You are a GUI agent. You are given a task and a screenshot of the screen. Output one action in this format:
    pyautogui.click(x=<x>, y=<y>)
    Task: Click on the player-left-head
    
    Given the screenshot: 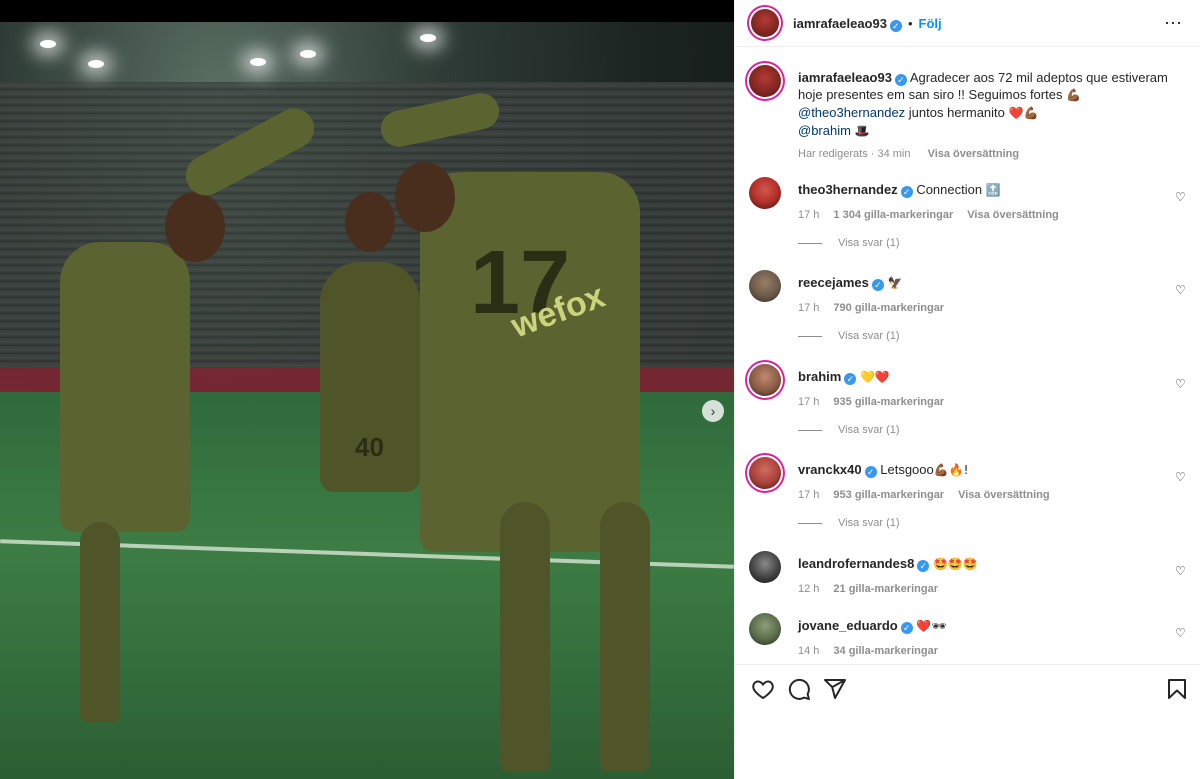 What is the action you would take?
    pyautogui.click(x=195, y=227)
    